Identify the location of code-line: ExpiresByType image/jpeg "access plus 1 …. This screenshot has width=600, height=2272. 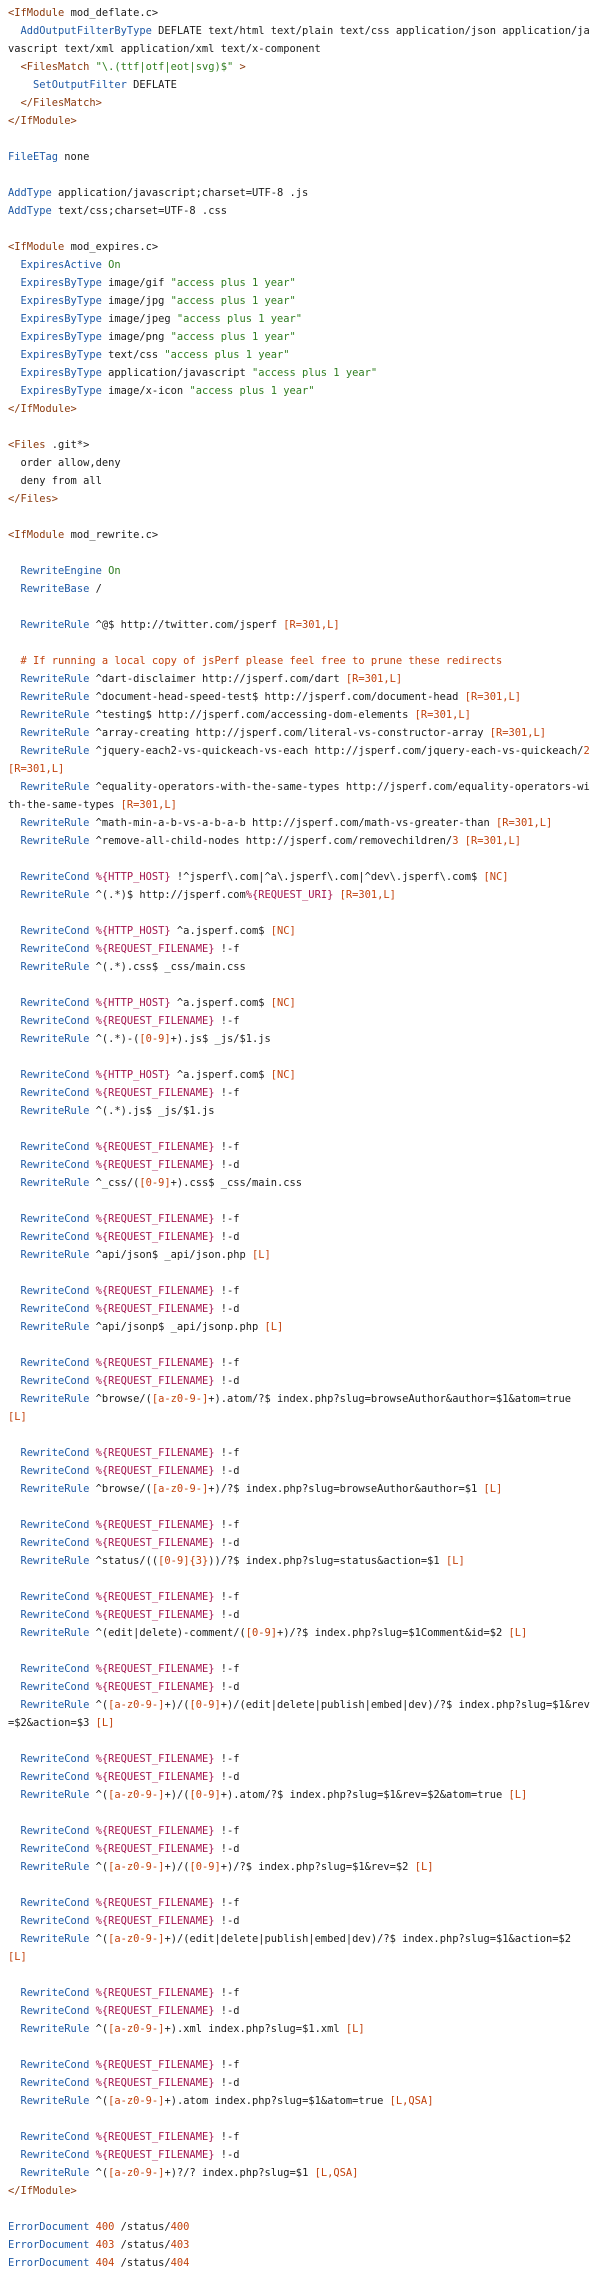
(300, 319).